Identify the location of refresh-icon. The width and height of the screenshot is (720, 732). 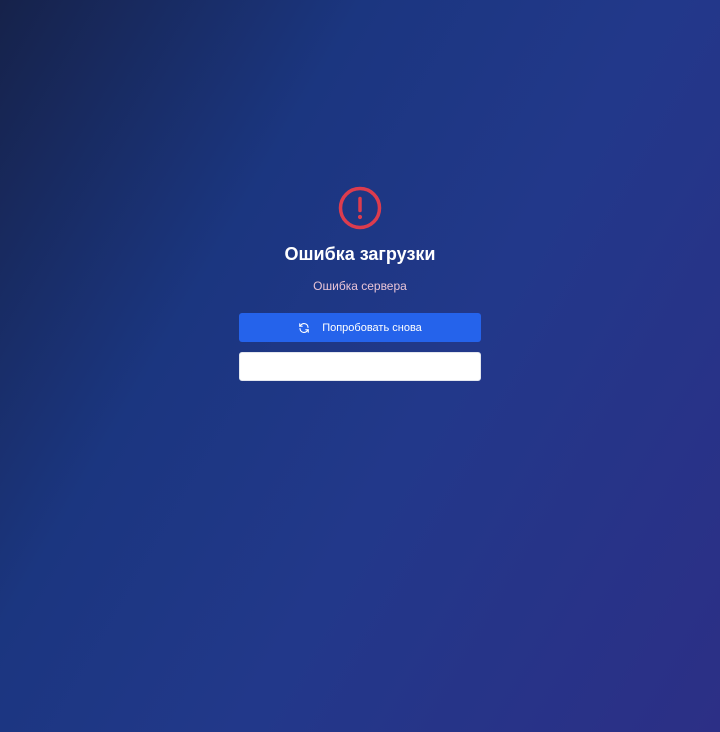
(304, 327).